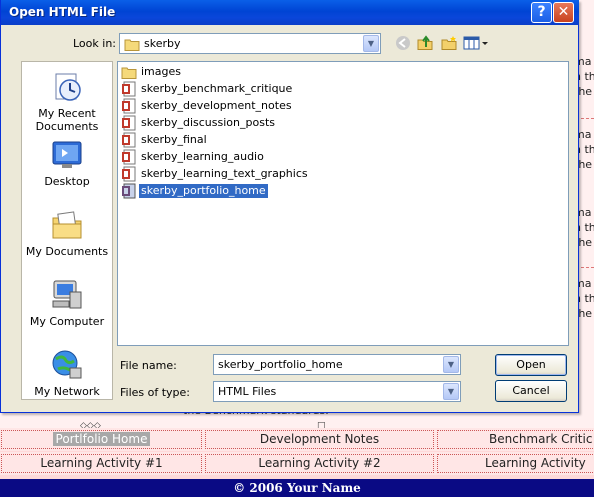 The image size is (594, 497). What do you see at coordinates (476, 44) in the screenshot?
I see `view-menu-icon` at bounding box center [476, 44].